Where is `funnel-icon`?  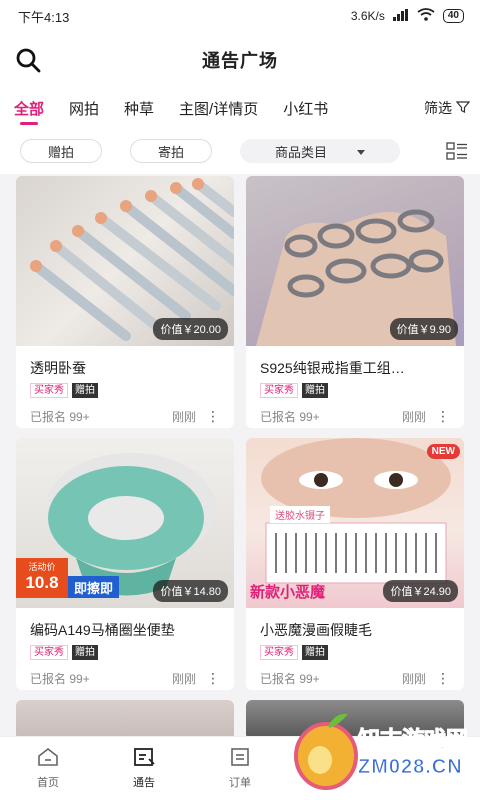 funnel-icon is located at coordinates (463, 108).